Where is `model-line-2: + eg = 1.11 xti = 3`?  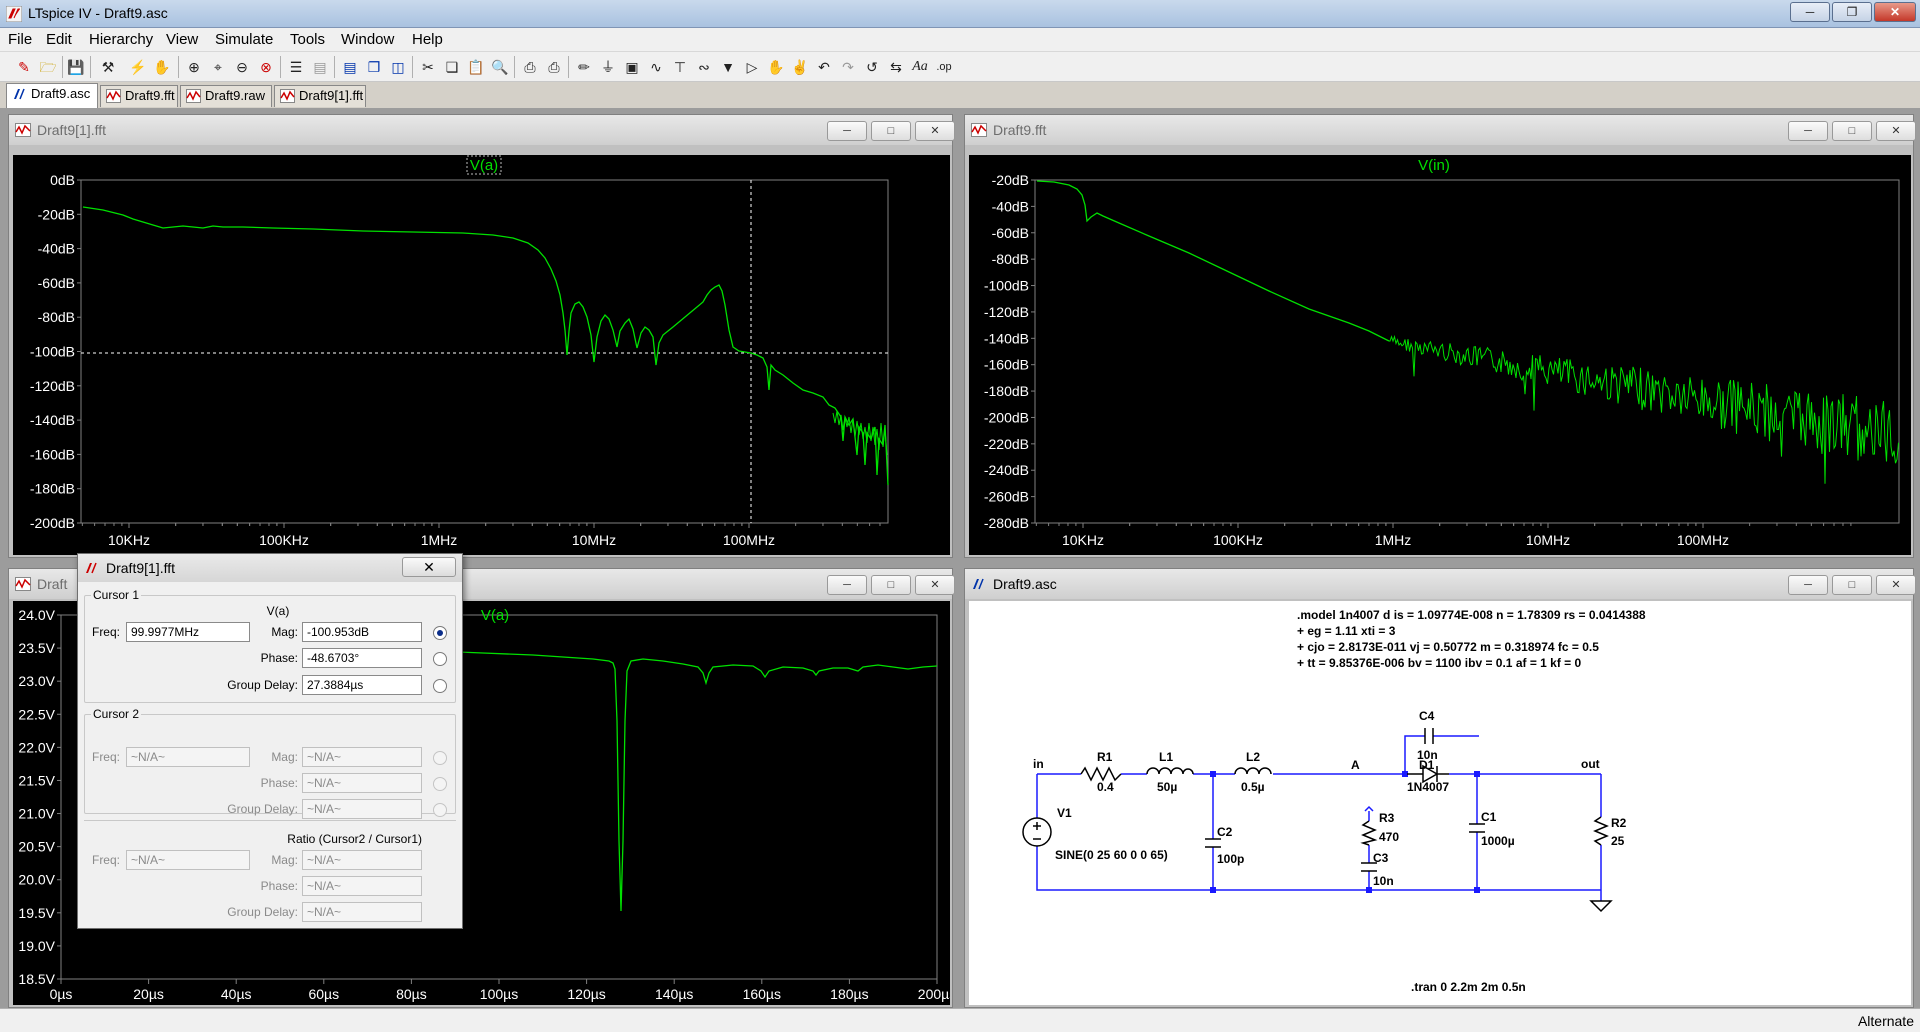
model-line-2: + eg = 1.11 xti = 3 is located at coordinates (1346, 631).